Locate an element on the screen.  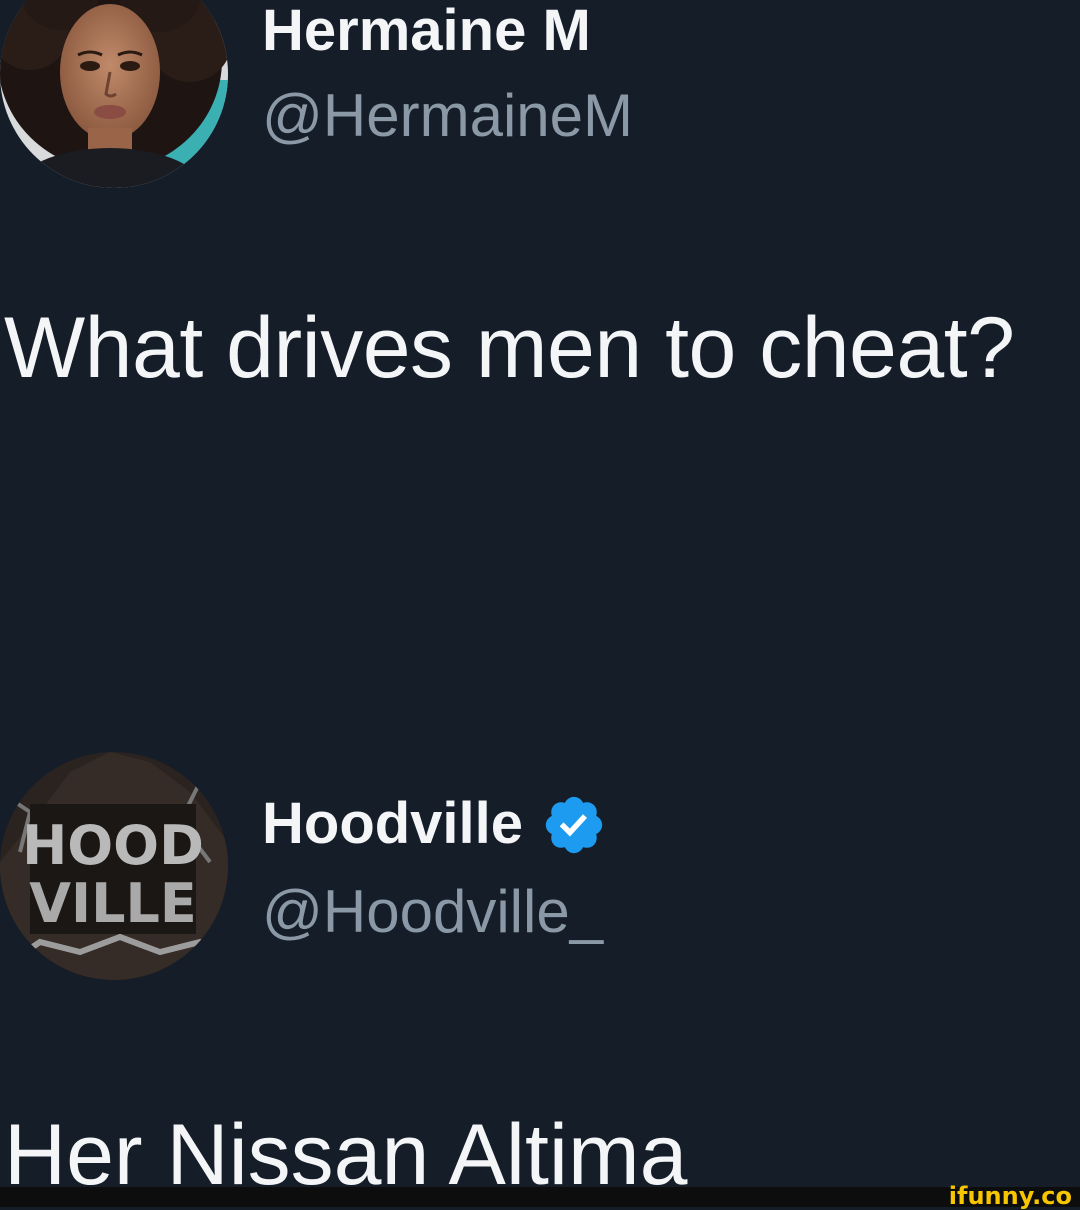
hermaine-avatar is located at coordinates (114, 94).